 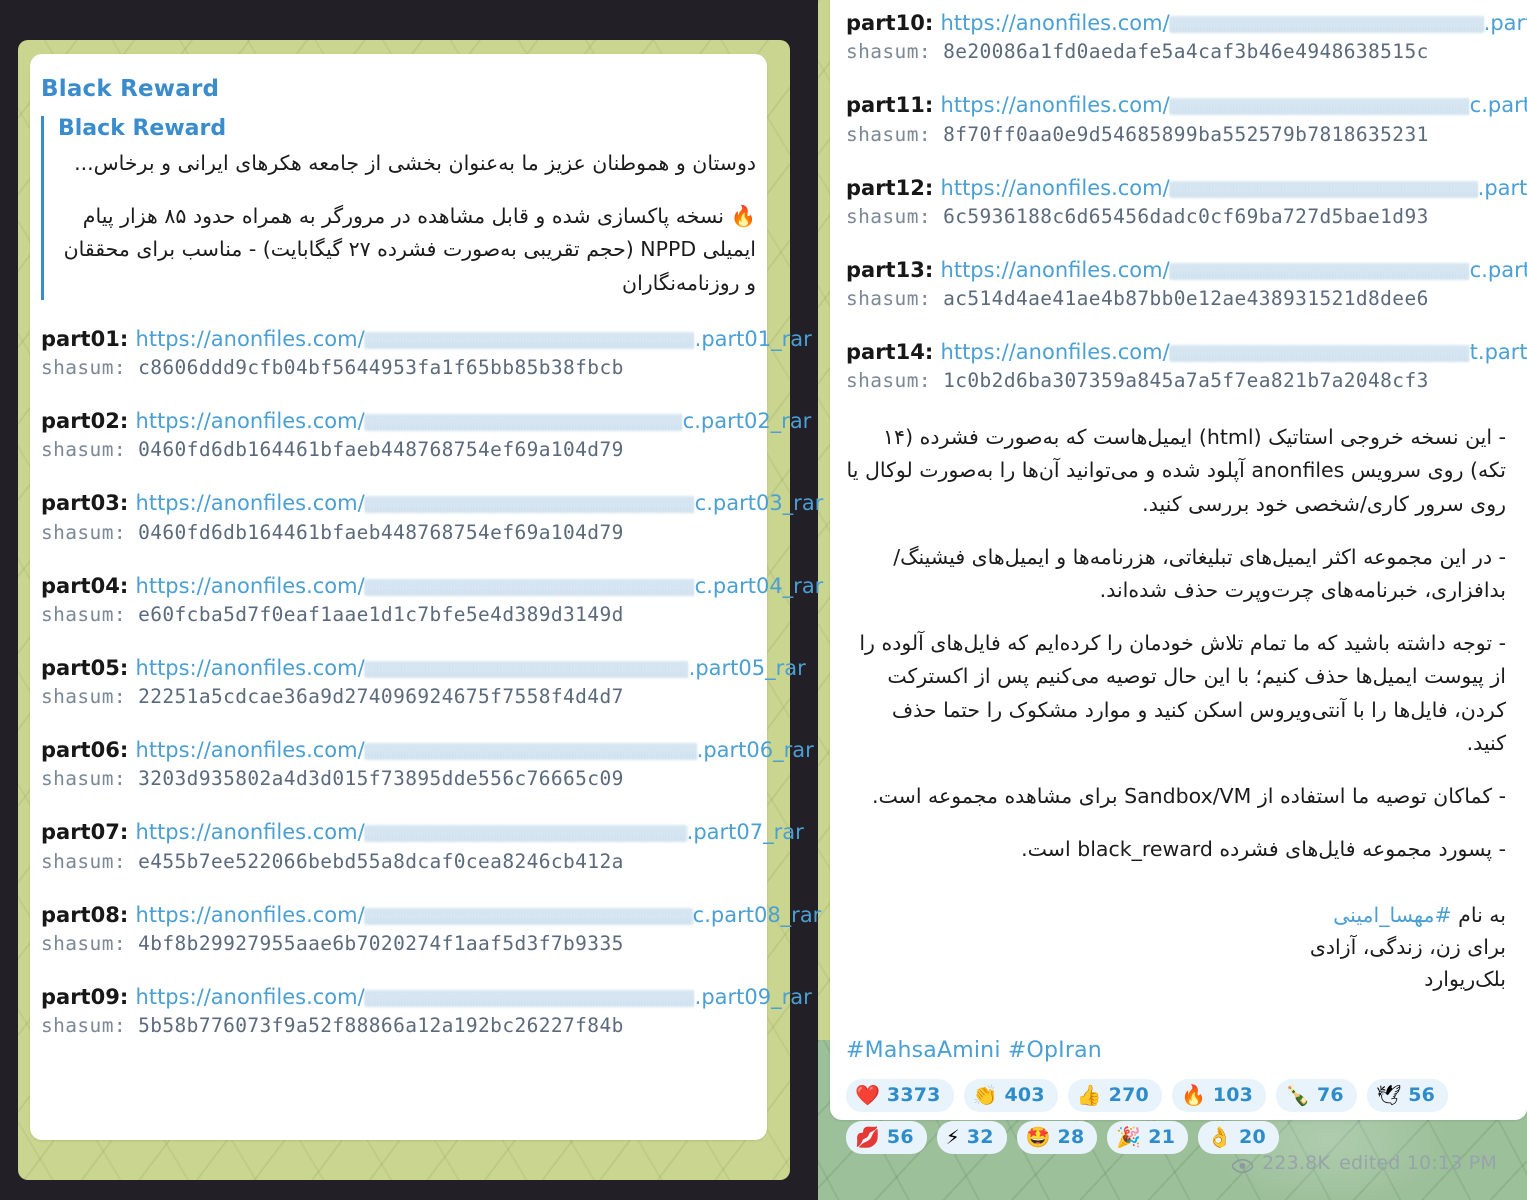 What do you see at coordinates (1498, 270) in the screenshot?
I see `part-url-suffix: c.part13_rar` at bounding box center [1498, 270].